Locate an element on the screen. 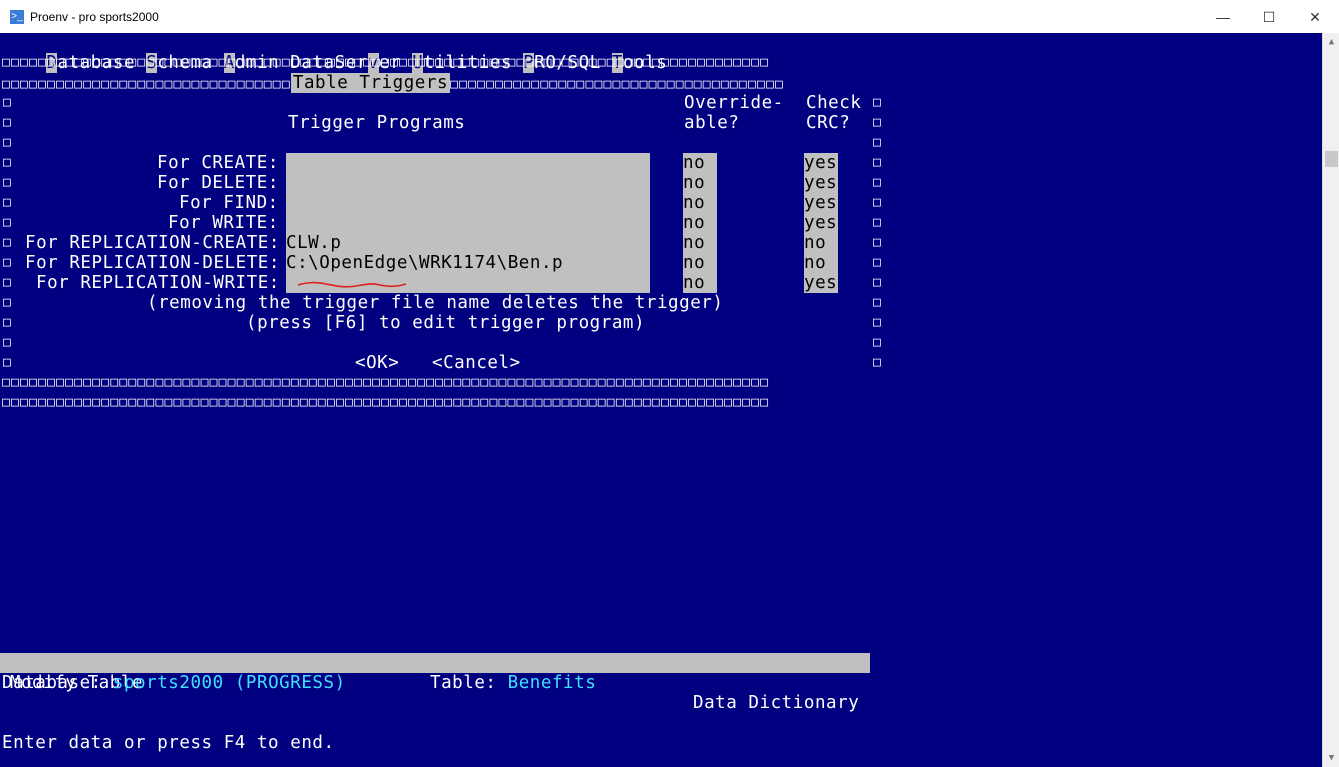 The image size is (1339, 767). dialog-title: Table Triggers is located at coordinates (370, 83).